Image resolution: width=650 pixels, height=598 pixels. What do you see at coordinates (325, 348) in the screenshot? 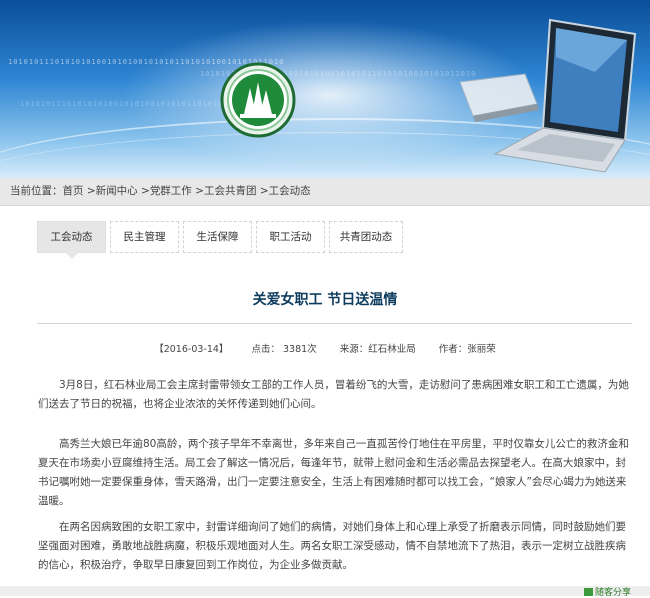
I see `article-meta: 【2016-03-14】 点击： 3381次 来源：红石林业局 作者：张丽荣` at bounding box center [325, 348].